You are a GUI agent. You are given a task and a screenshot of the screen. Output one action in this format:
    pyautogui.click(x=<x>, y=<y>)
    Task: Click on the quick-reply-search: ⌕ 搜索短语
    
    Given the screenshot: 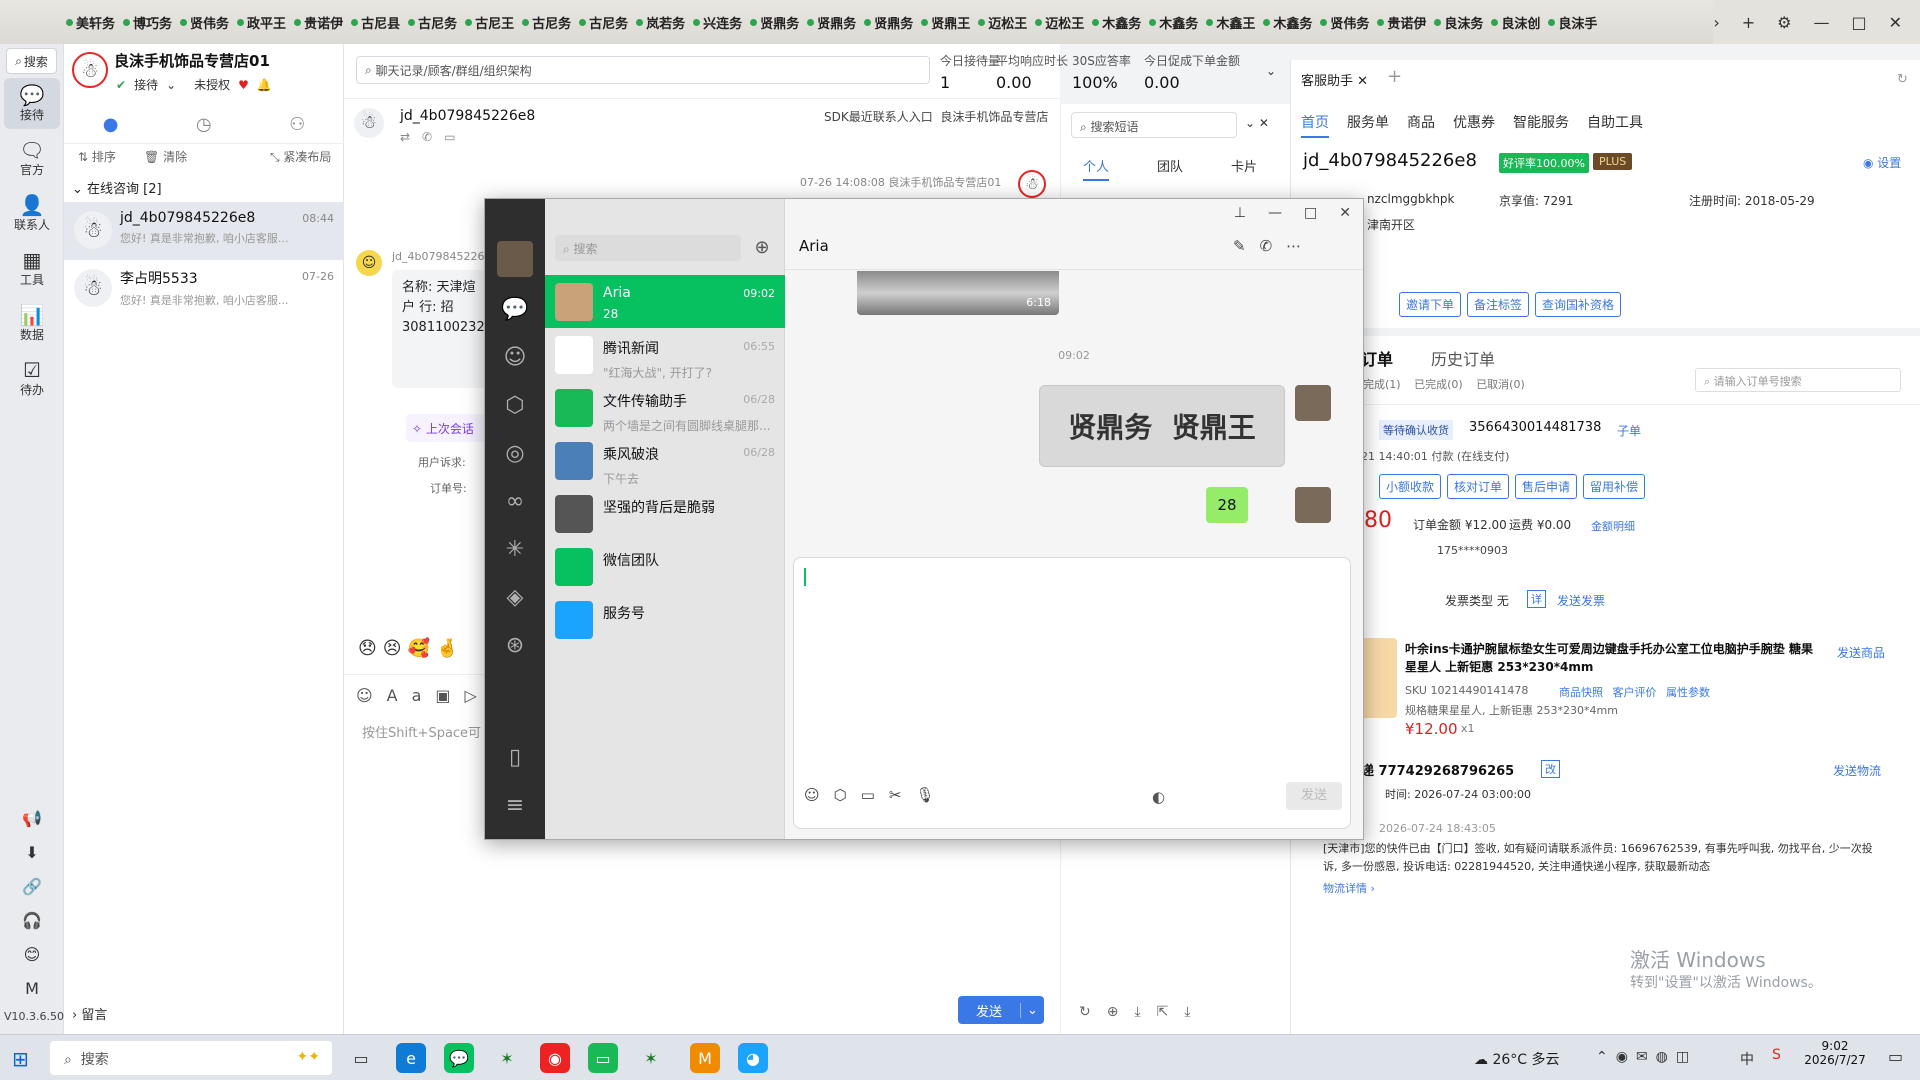 What is the action you would take?
    pyautogui.click(x=1154, y=125)
    